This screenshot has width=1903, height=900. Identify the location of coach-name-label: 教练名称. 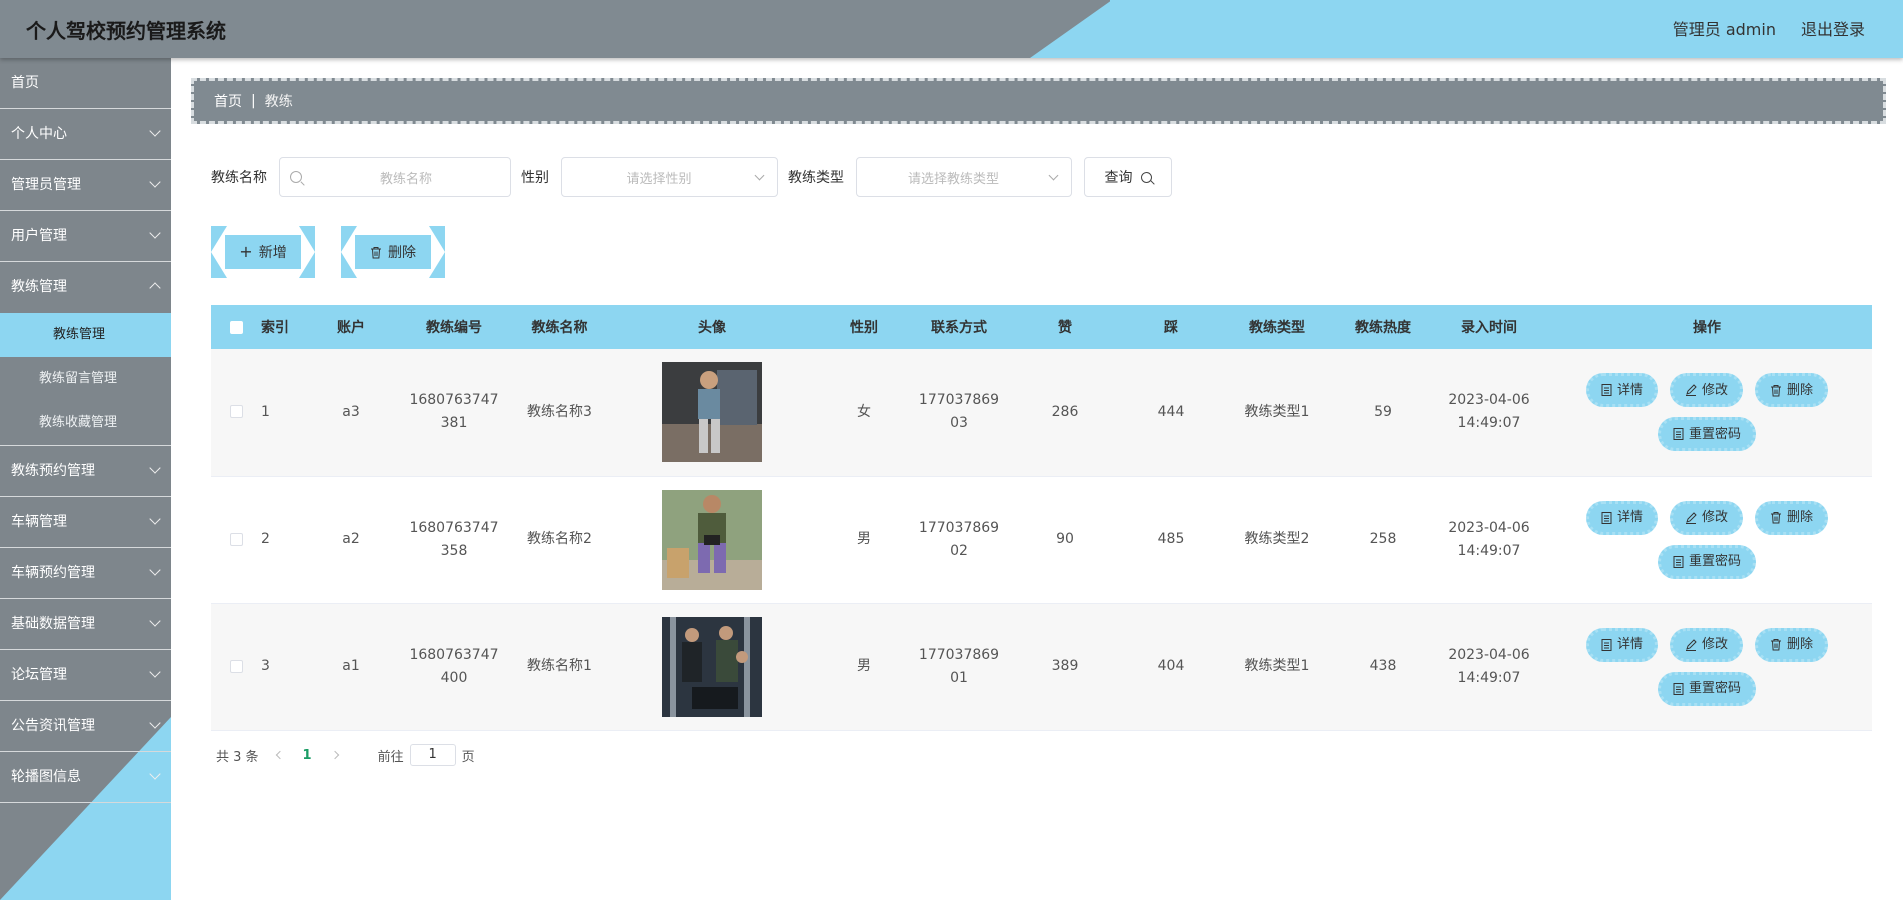
(239, 178).